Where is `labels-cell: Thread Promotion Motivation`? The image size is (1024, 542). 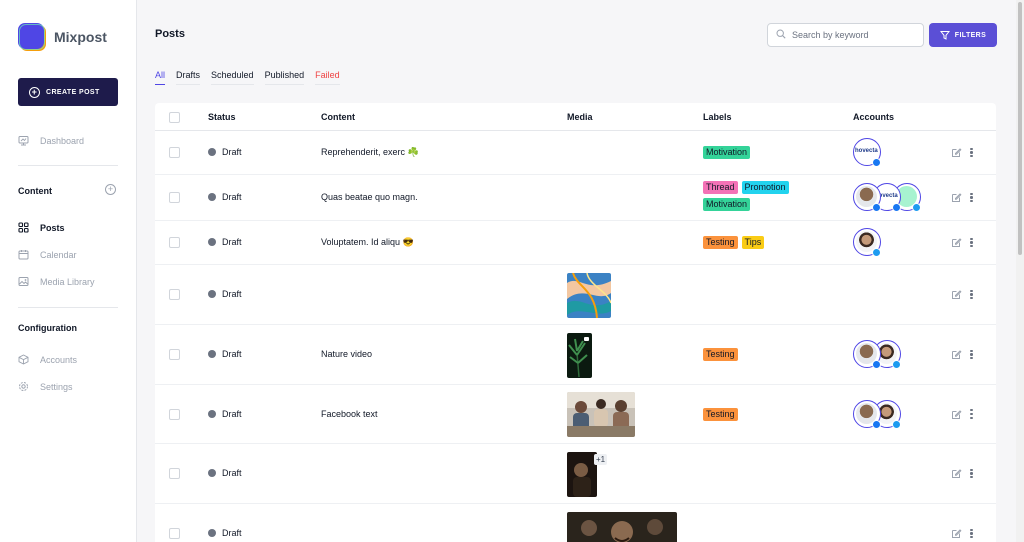 labels-cell: Thread Promotion Motivation is located at coordinates (758, 196).